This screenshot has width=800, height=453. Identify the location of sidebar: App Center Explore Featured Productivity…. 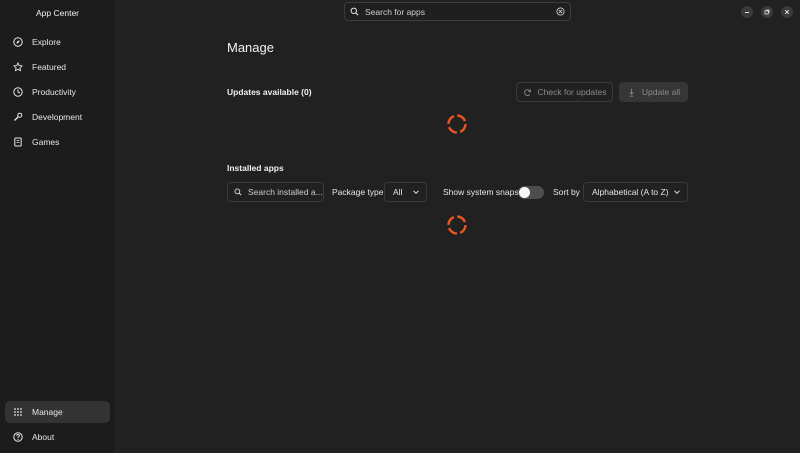
(58, 226).